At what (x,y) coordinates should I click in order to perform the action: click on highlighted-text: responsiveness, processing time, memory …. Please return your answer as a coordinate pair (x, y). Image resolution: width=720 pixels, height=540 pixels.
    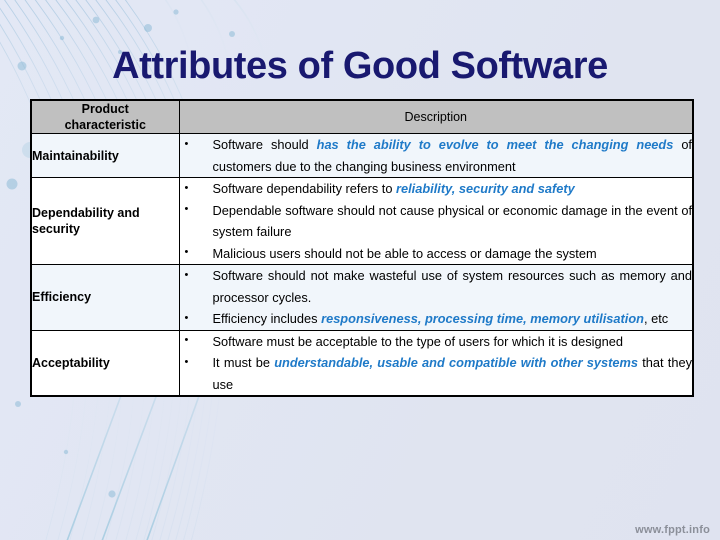
    Looking at the image, I should click on (482, 318).